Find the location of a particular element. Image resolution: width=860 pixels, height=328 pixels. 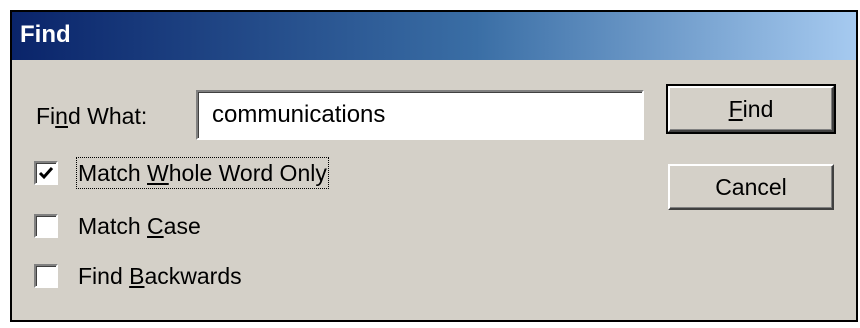

dialog-title: Find is located at coordinates (45, 34).